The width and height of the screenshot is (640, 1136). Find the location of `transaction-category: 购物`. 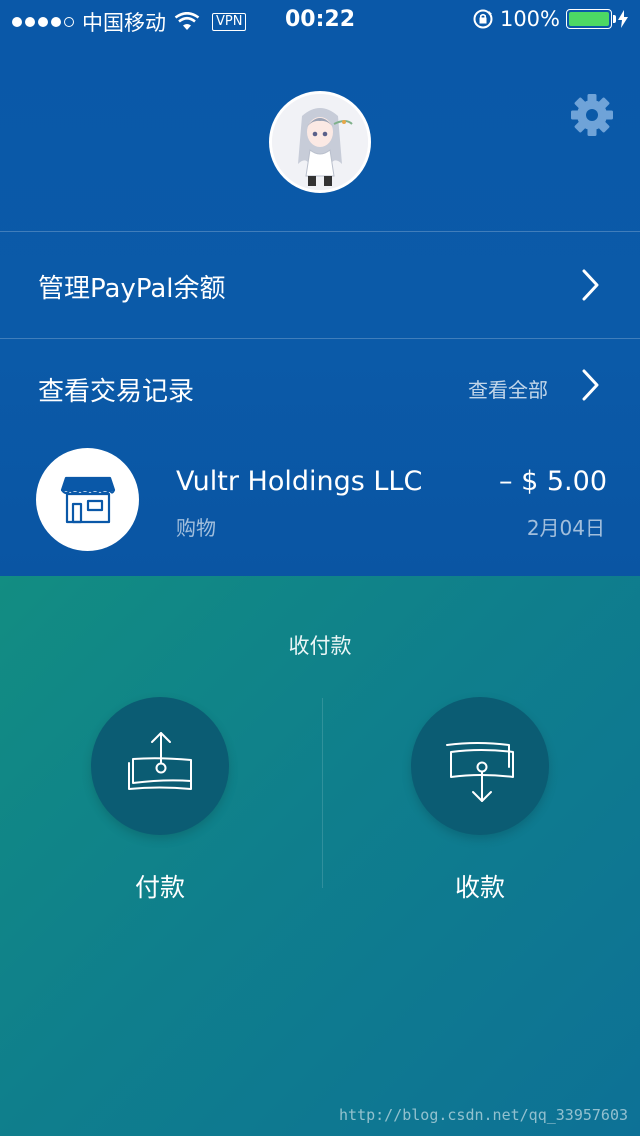

transaction-category: 购物 is located at coordinates (196, 528).